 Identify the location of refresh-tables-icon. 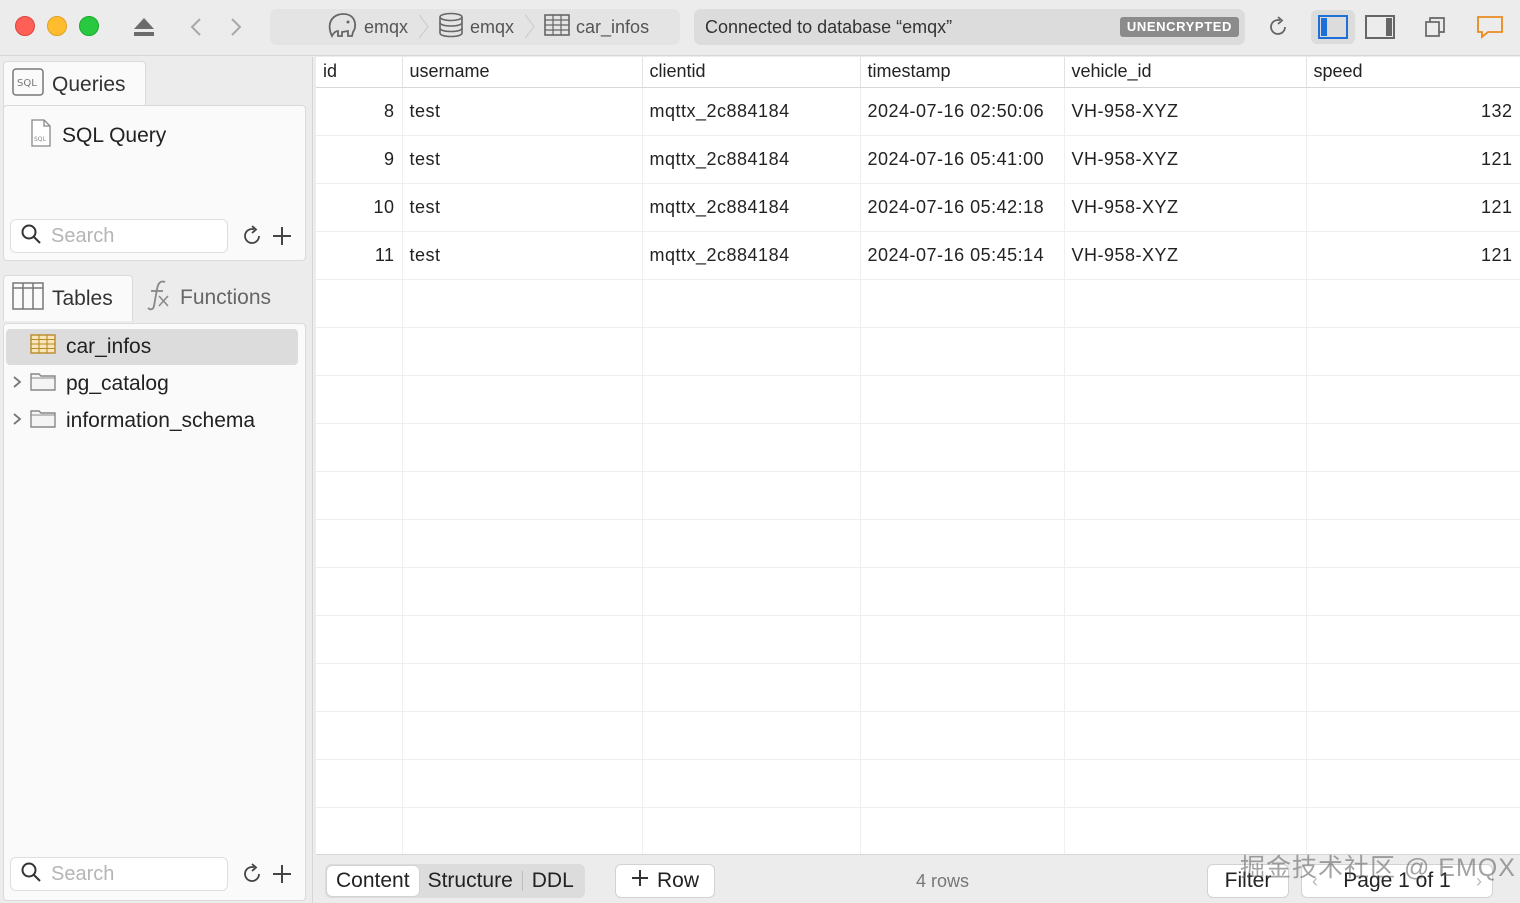
(252, 874).